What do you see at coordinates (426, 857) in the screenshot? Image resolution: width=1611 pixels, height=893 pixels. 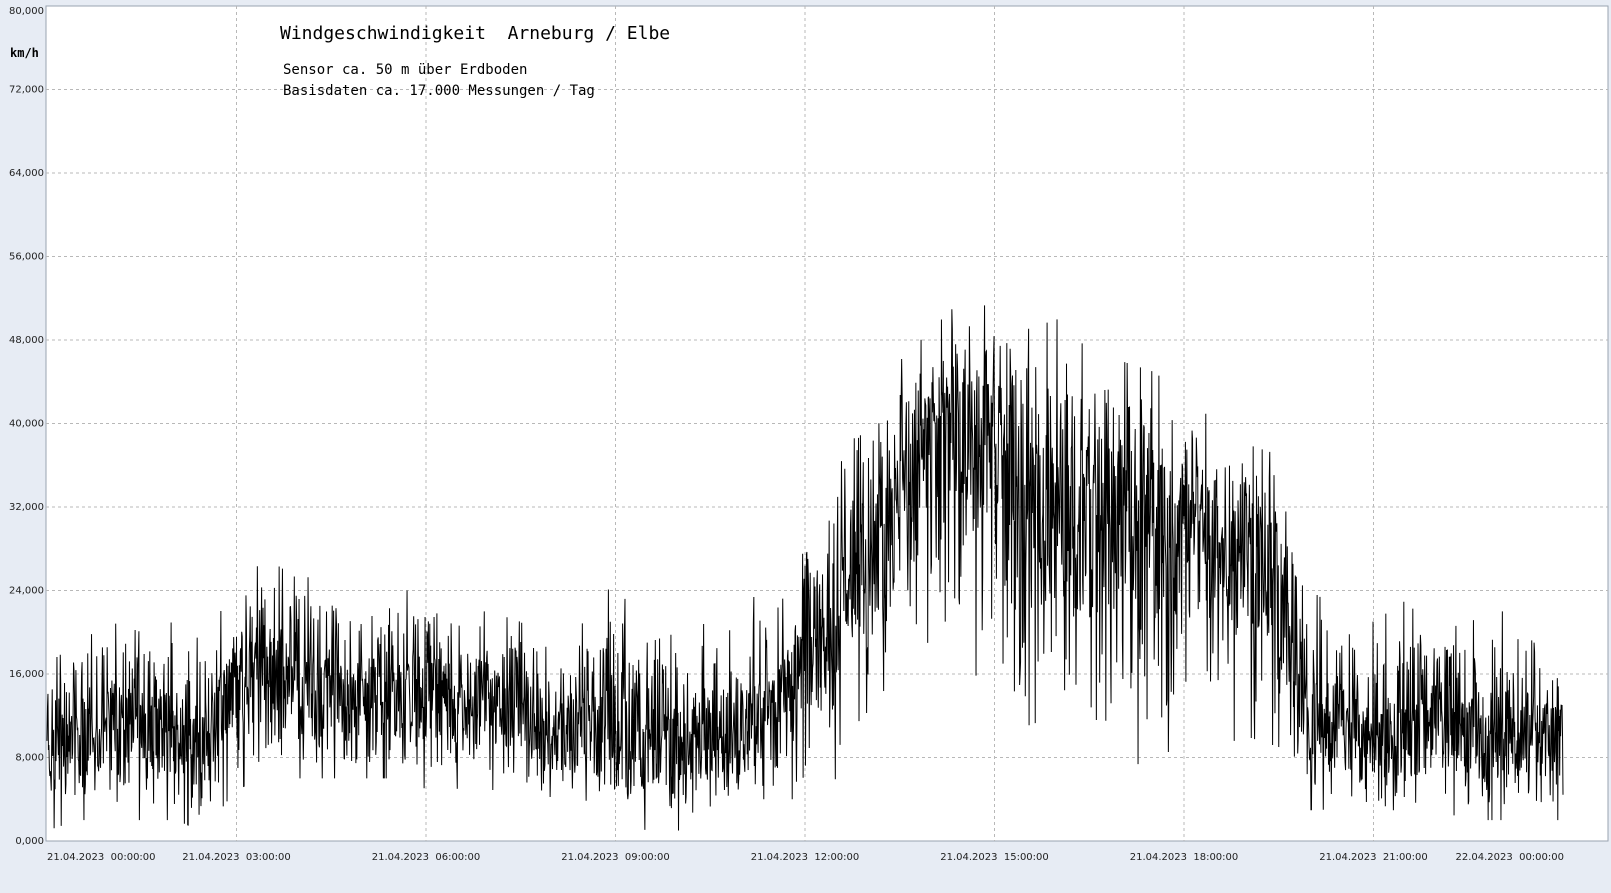 I see `x-tick-label: 21.04.2023 06:00:00` at bounding box center [426, 857].